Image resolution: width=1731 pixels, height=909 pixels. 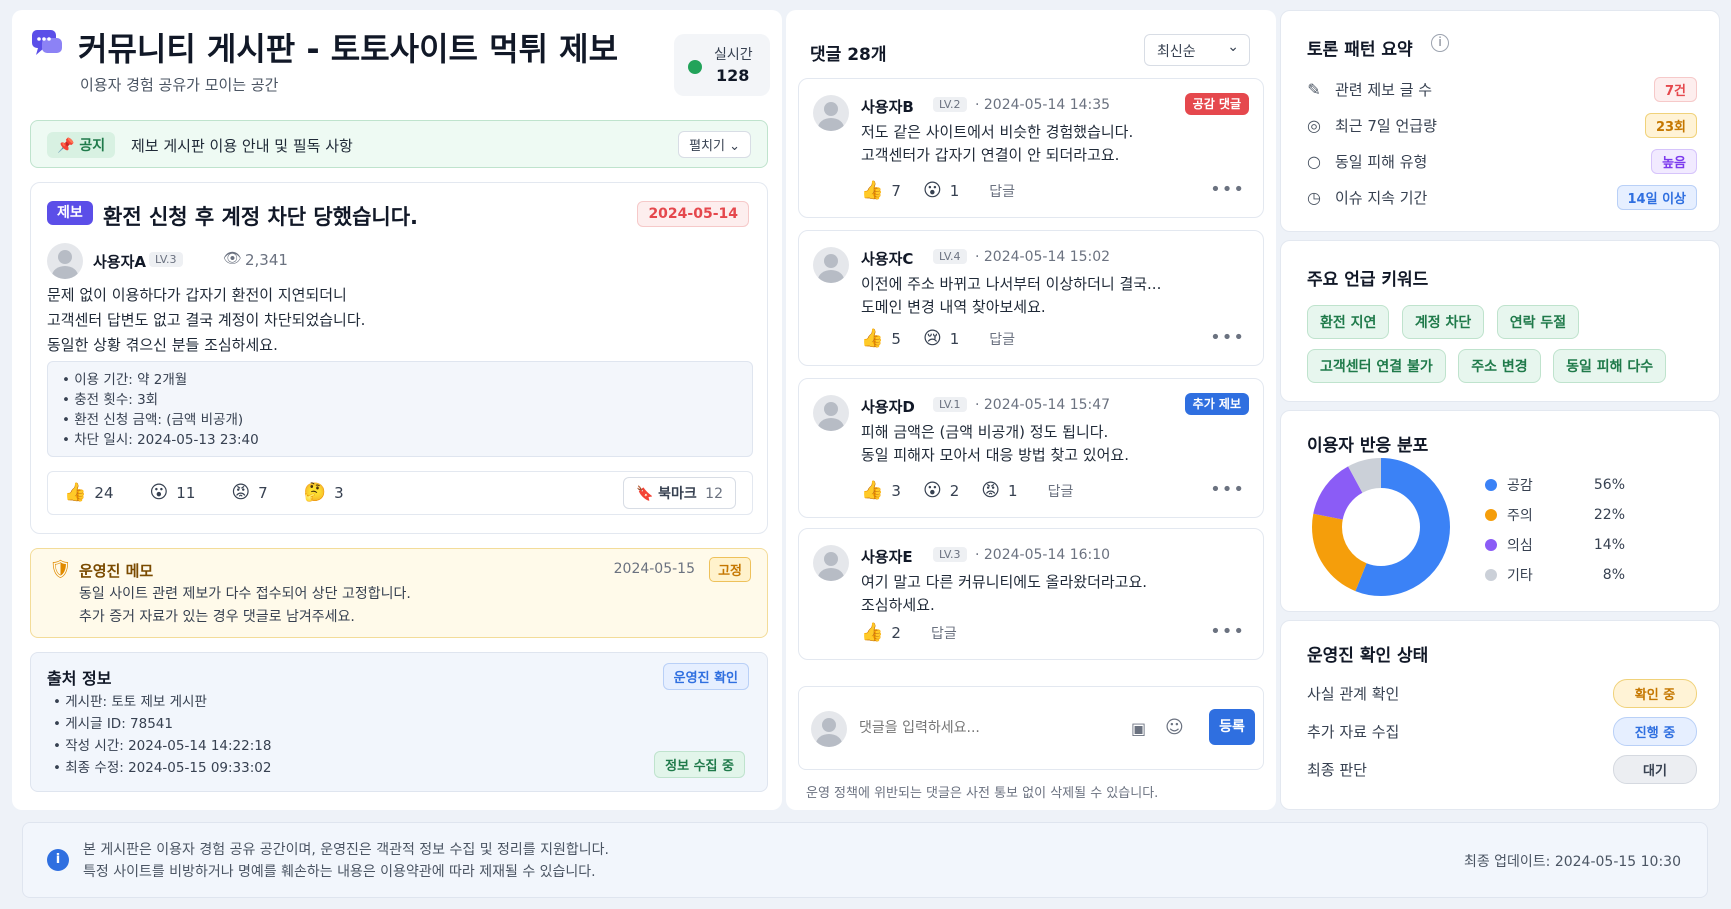 I want to click on post-author: 사용자A, so click(x=120, y=262).